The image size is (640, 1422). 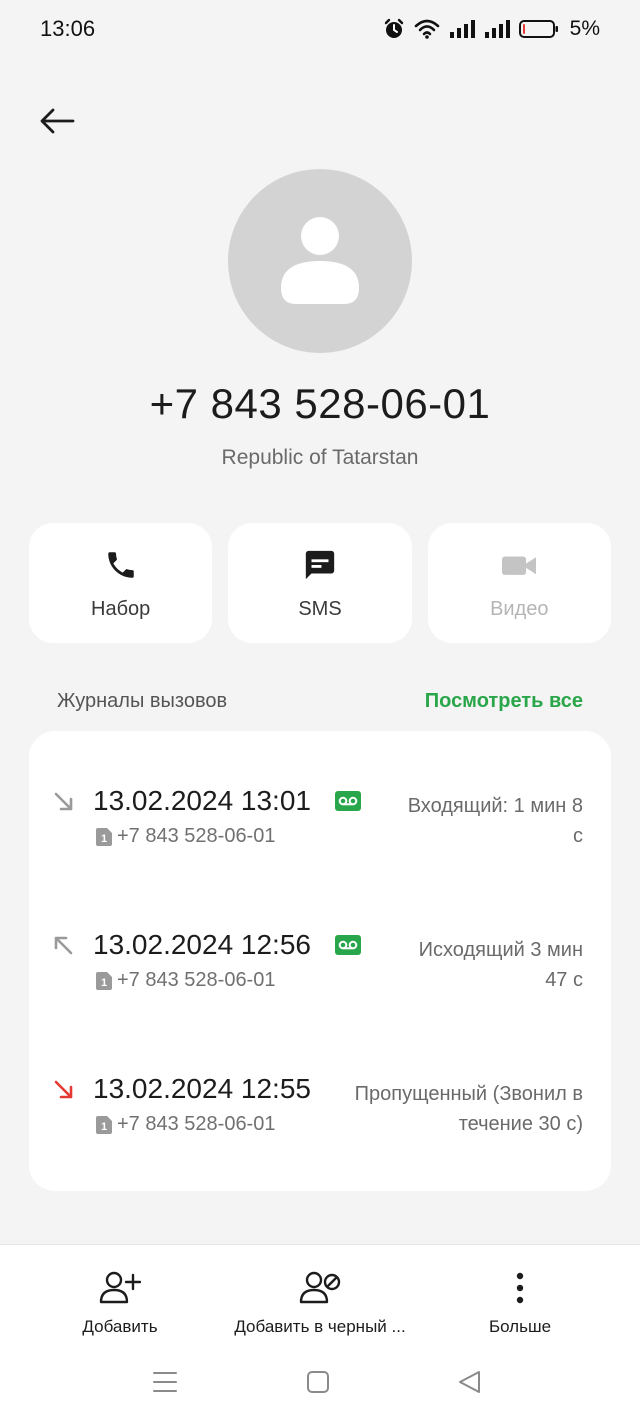 I want to click on call-status: Входящий: 1 мин 8 с, so click(x=495, y=821).